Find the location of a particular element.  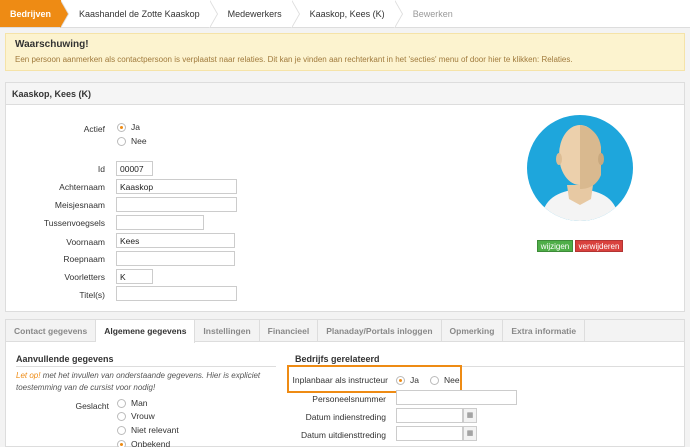

tab-financieel: Financieel is located at coordinates (289, 331).